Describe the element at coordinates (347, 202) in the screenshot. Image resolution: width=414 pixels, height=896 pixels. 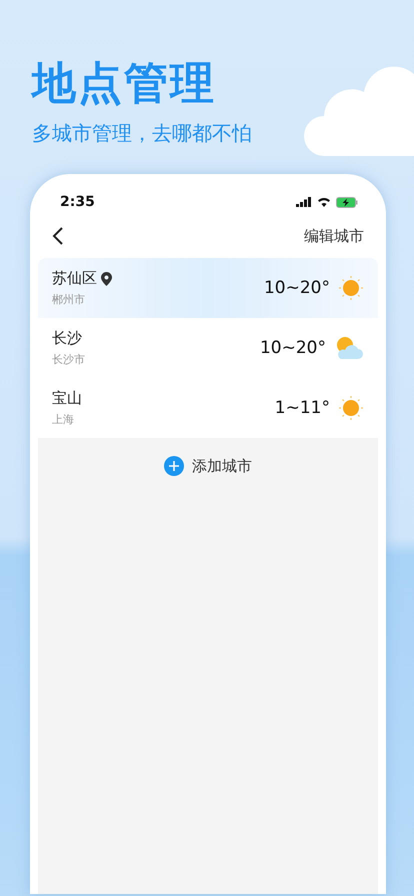
I see `battery-charging-icon` at that location.